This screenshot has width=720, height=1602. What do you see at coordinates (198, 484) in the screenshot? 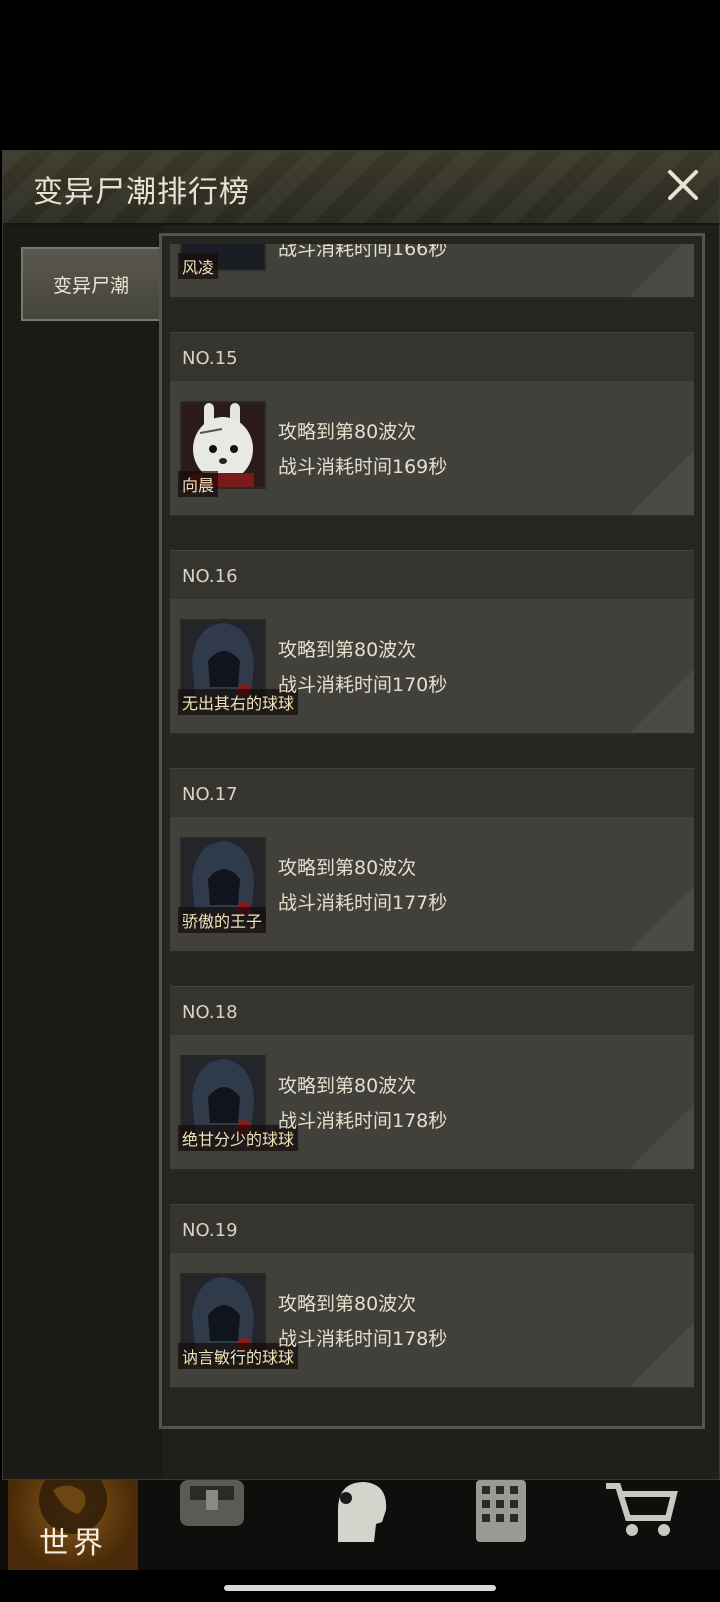
I see `player-name: 向晨` at bounding box center [198, 484].